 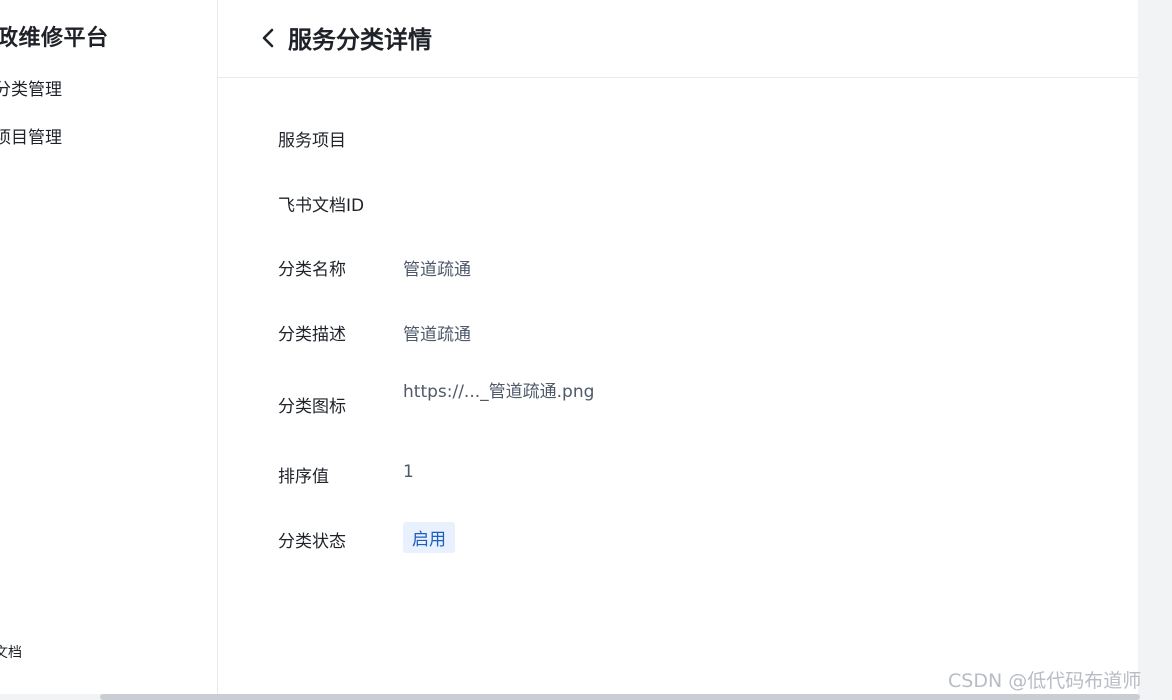 What do you see at coordinates (312, 407) in the screenshot?
I see `detail-label: 分类图标` at bounding box center [312, 407].